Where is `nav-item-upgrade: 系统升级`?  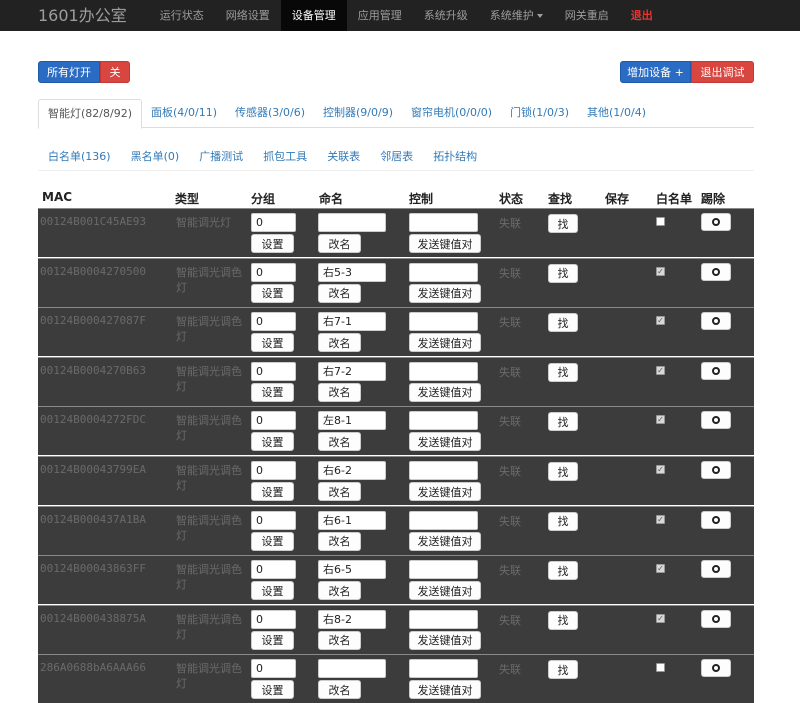
nav-item-upgrade: 系统升级 is located at coordinates (446, 15).